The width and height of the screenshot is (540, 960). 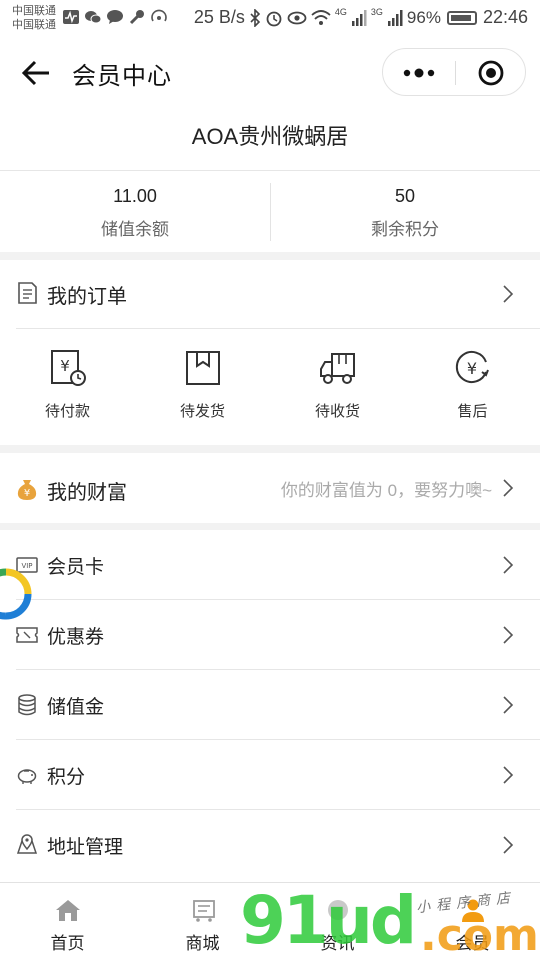 I want to click on bottom-tab-bar: 首页 商城 资讯 会员, so click(x=270, y=921).